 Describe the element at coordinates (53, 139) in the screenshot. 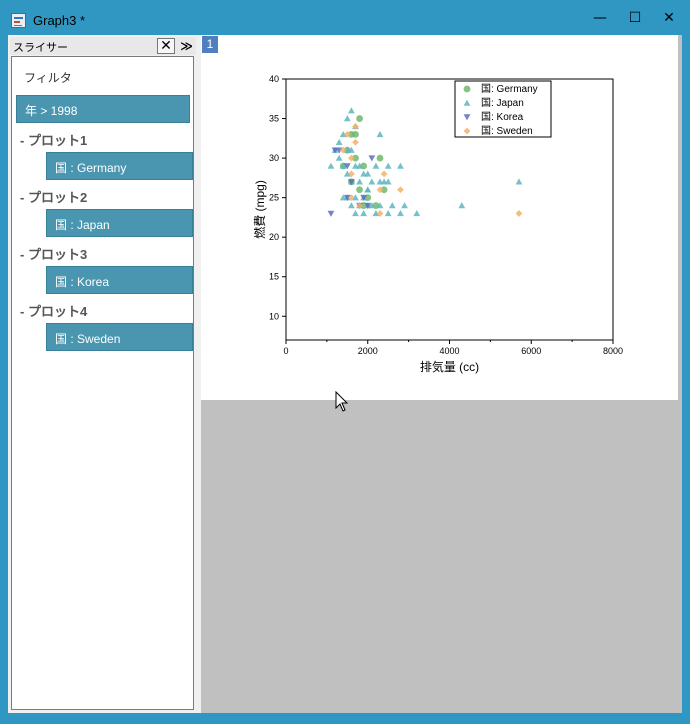

I see `plot1-header: - プロット1` at that location.